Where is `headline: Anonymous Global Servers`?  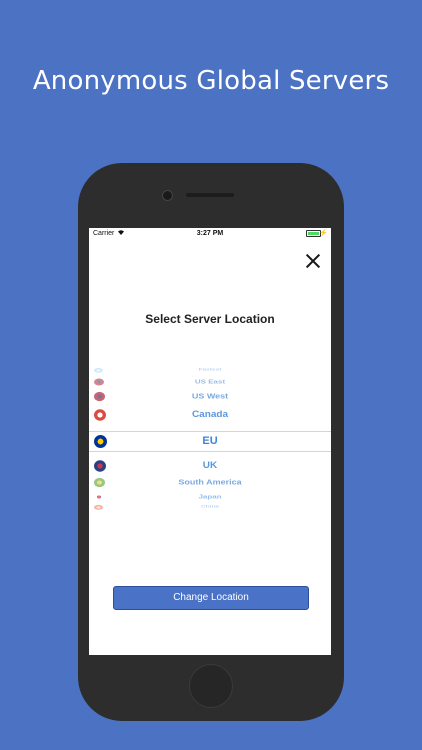 headline: Anonymous Global Servers is located at coordinates (211, 81).